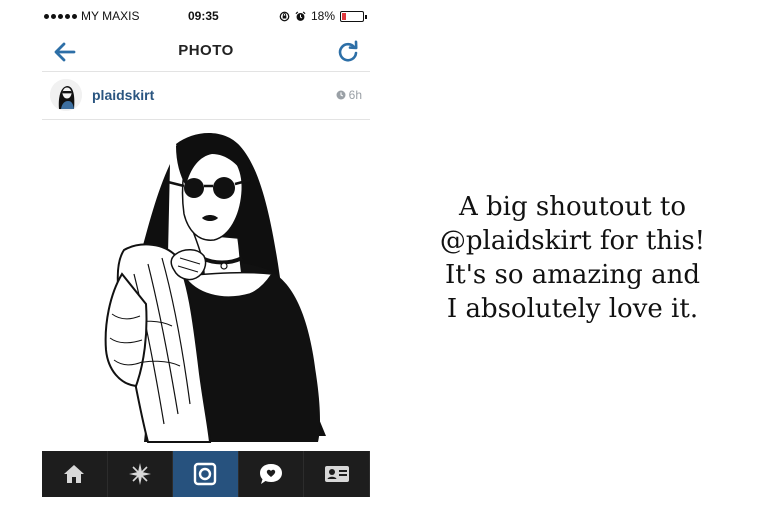  Describe the element at coordinates (60, 16) in the screenshot. I see `signal-dots-icon` at that location.